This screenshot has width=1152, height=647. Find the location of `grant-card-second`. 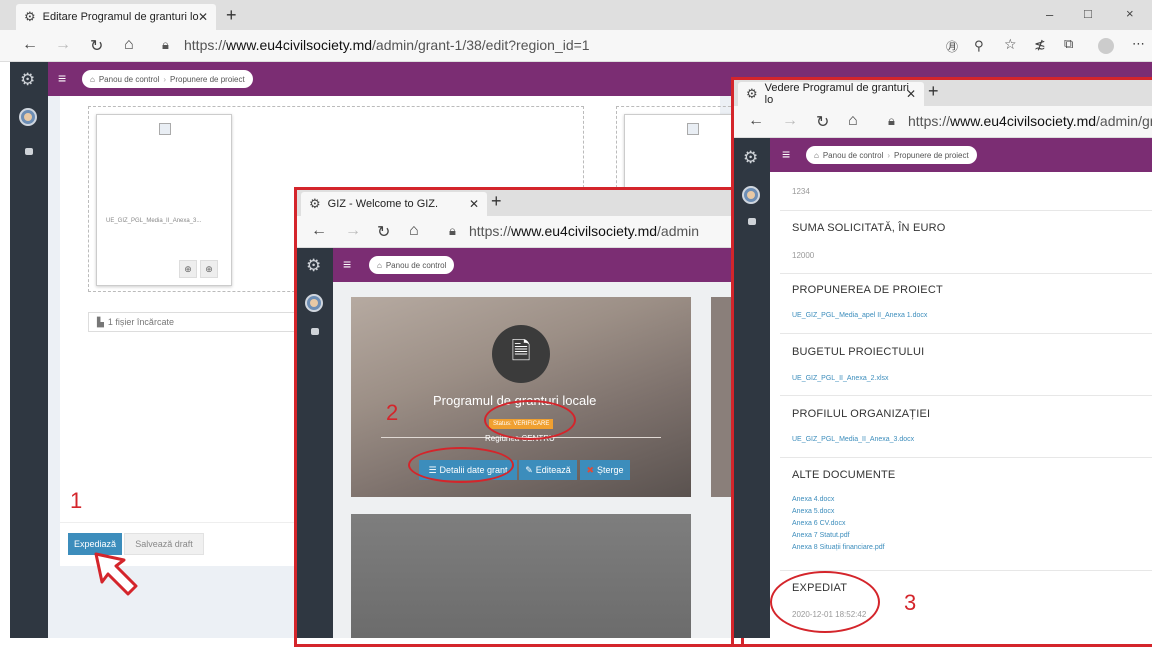

grant-card-second is located at coordinates (521, 576).